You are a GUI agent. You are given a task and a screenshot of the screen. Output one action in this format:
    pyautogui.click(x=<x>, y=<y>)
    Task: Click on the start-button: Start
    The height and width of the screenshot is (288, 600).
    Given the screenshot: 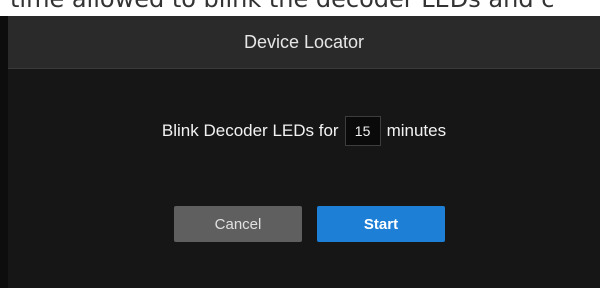 What is the action you would take?
    pyautogui.click(x=381, y=224)
    